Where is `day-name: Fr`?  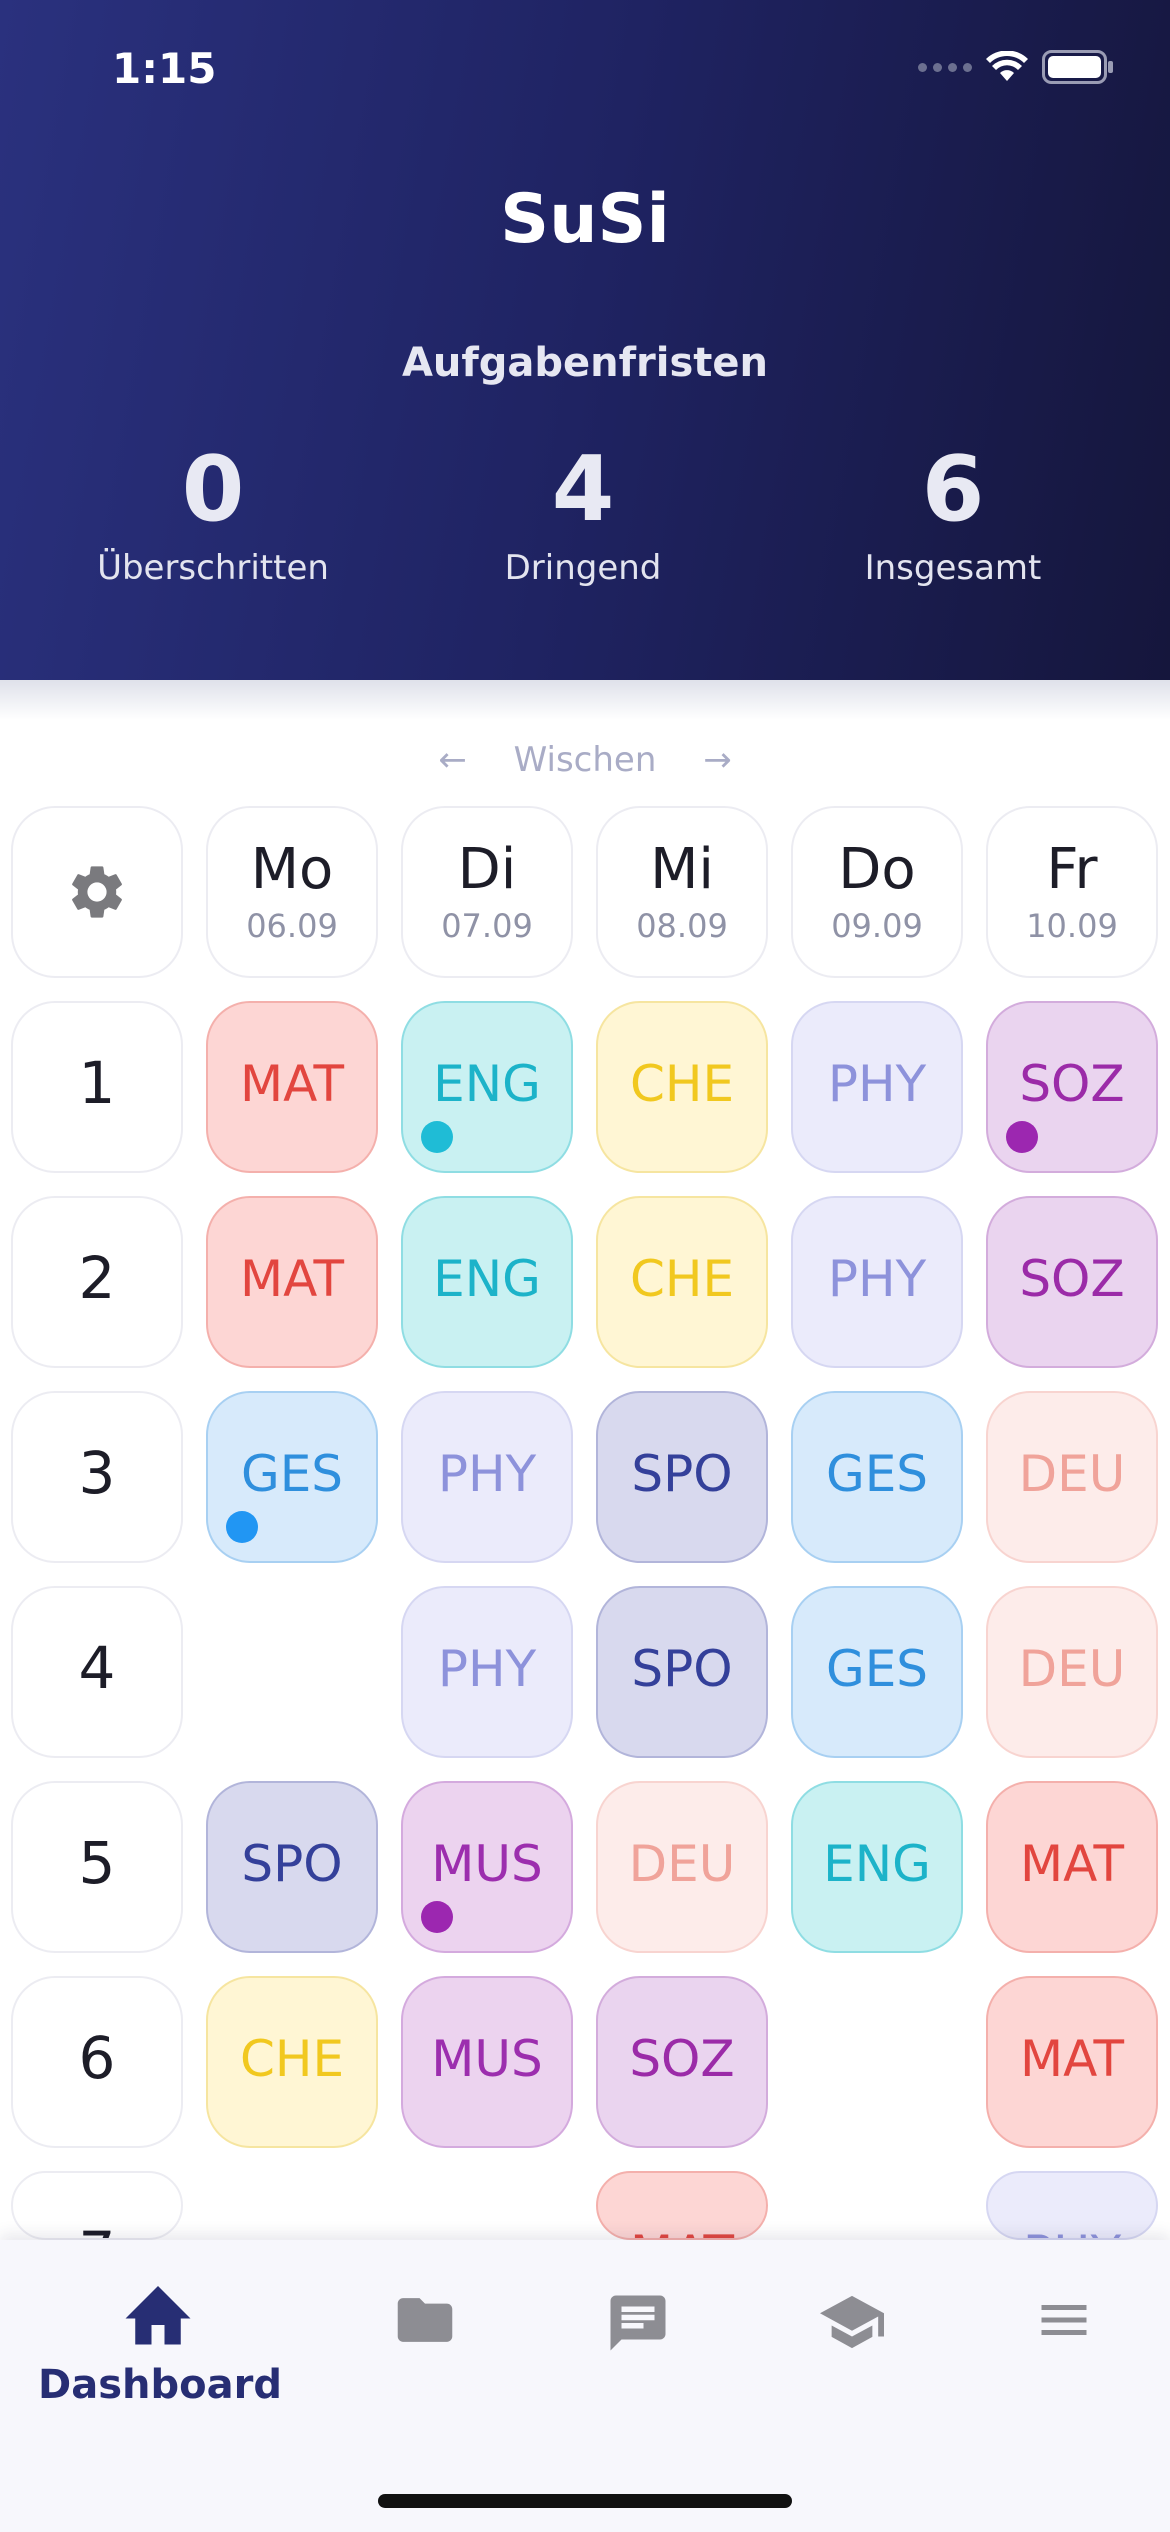
day-name: Fr is located at coordinates (1072, 869).